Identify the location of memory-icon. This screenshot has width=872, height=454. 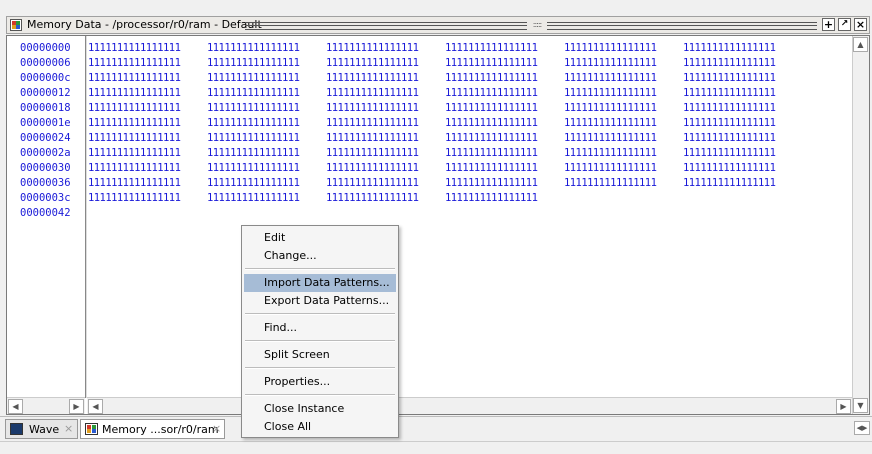
(91, 429).